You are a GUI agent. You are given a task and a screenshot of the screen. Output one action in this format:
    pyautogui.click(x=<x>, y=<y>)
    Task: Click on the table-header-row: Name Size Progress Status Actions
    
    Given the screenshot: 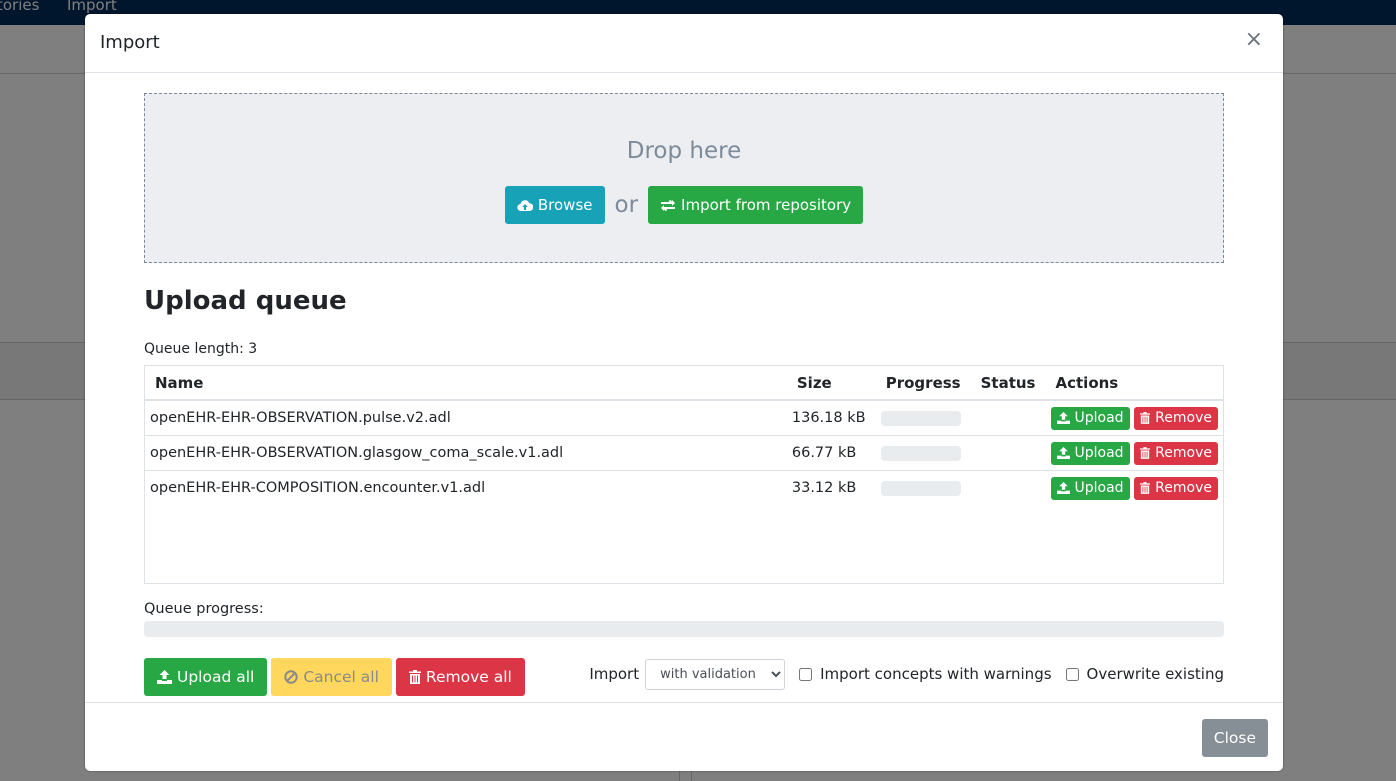 What is the action you would take?
    pyautogui.click(x=684, y=383)
    